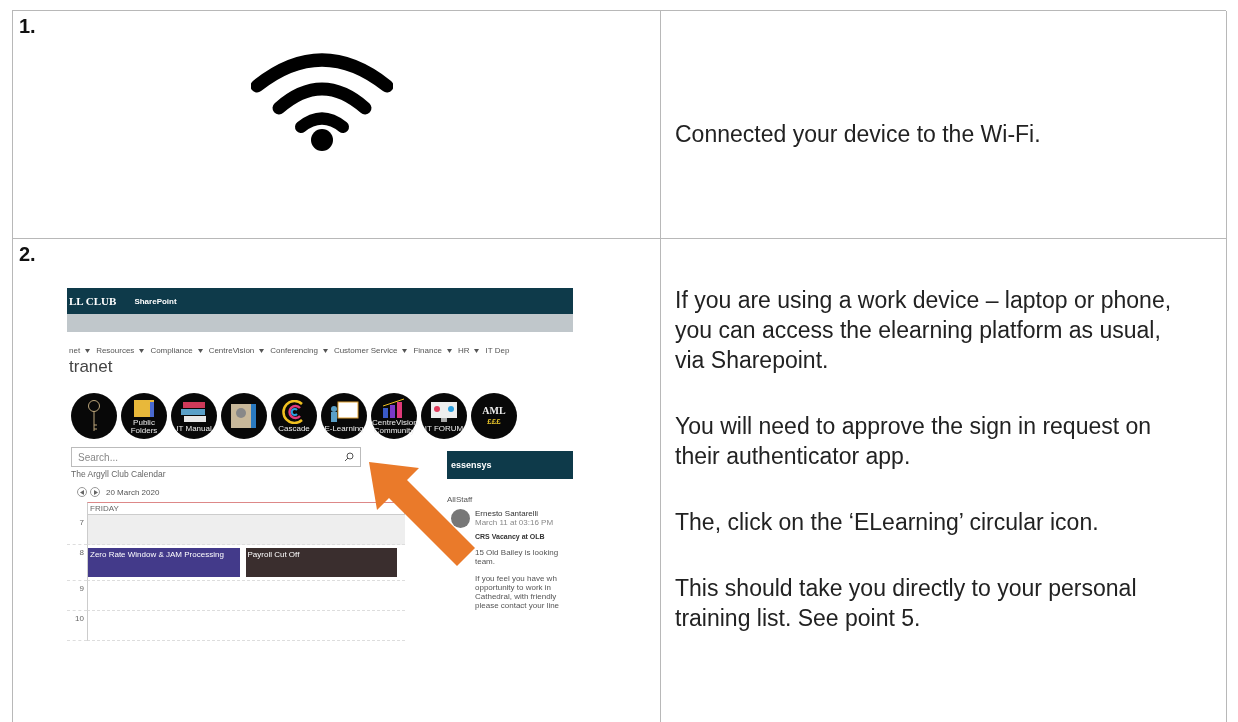  I want to click on nav-item: HR, so click(468, 350).